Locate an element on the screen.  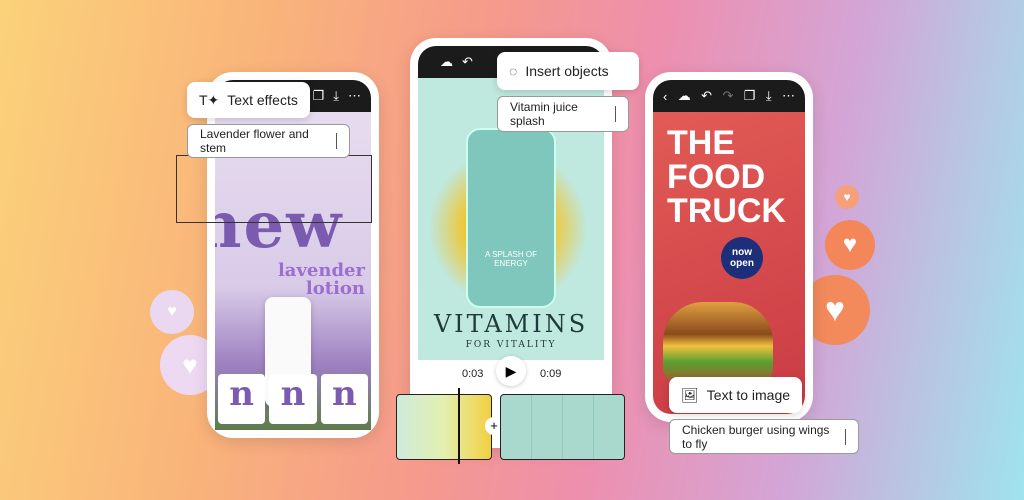
text-to-image-prompt-input: Chicken burger using wings to fly is located at coordinates (764, 436).